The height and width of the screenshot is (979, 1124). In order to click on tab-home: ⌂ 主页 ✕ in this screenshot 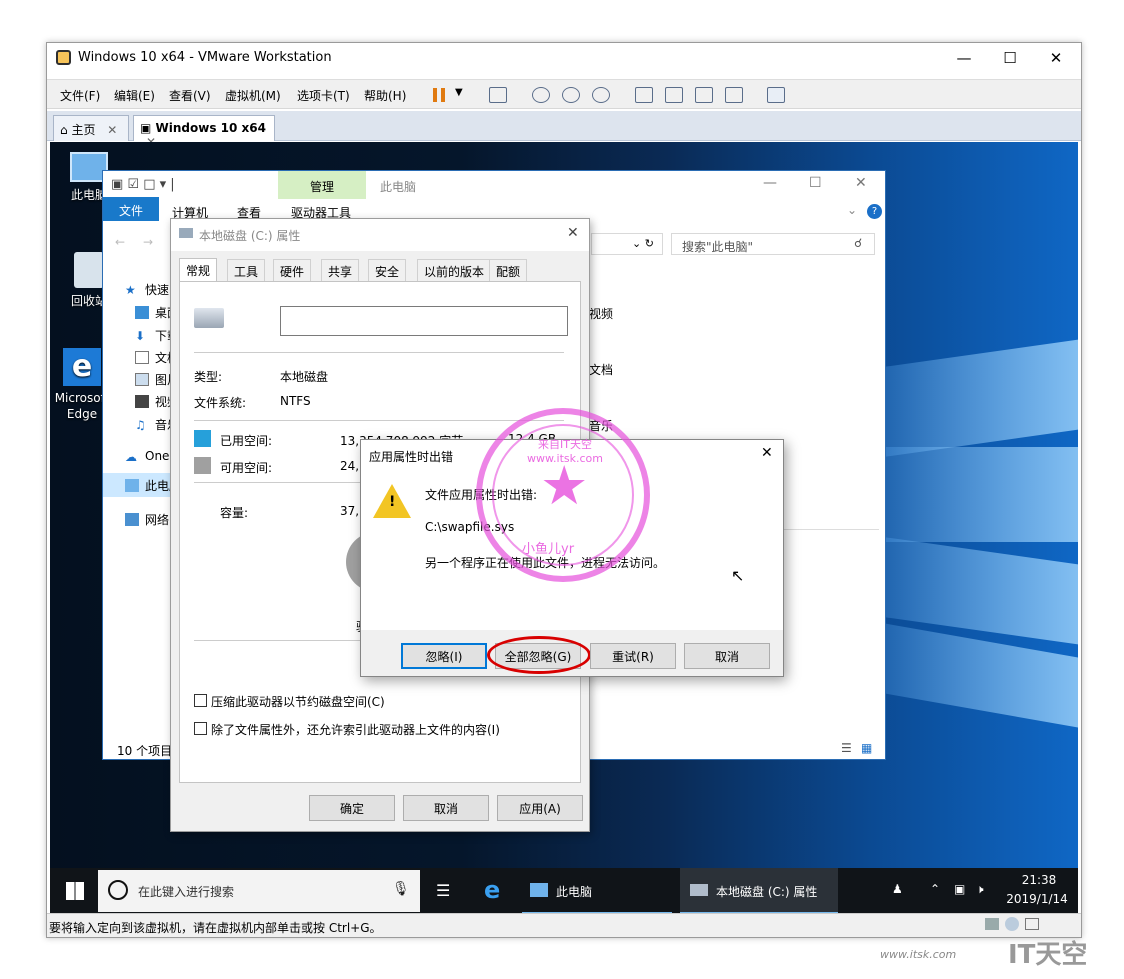, I will do `click(91, 128)`.